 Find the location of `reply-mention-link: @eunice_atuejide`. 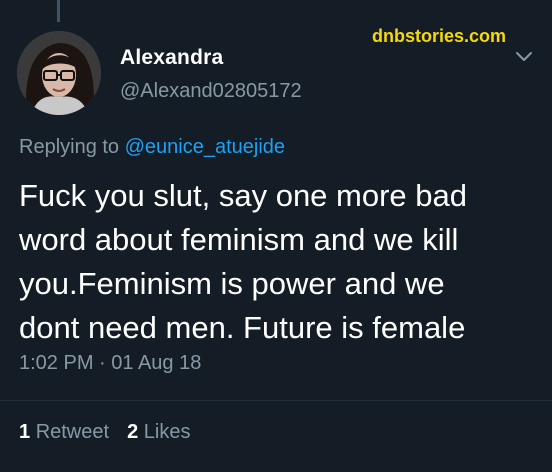

reply-mention-link: @eunice_atuejide is located at coordinates (205, 147).